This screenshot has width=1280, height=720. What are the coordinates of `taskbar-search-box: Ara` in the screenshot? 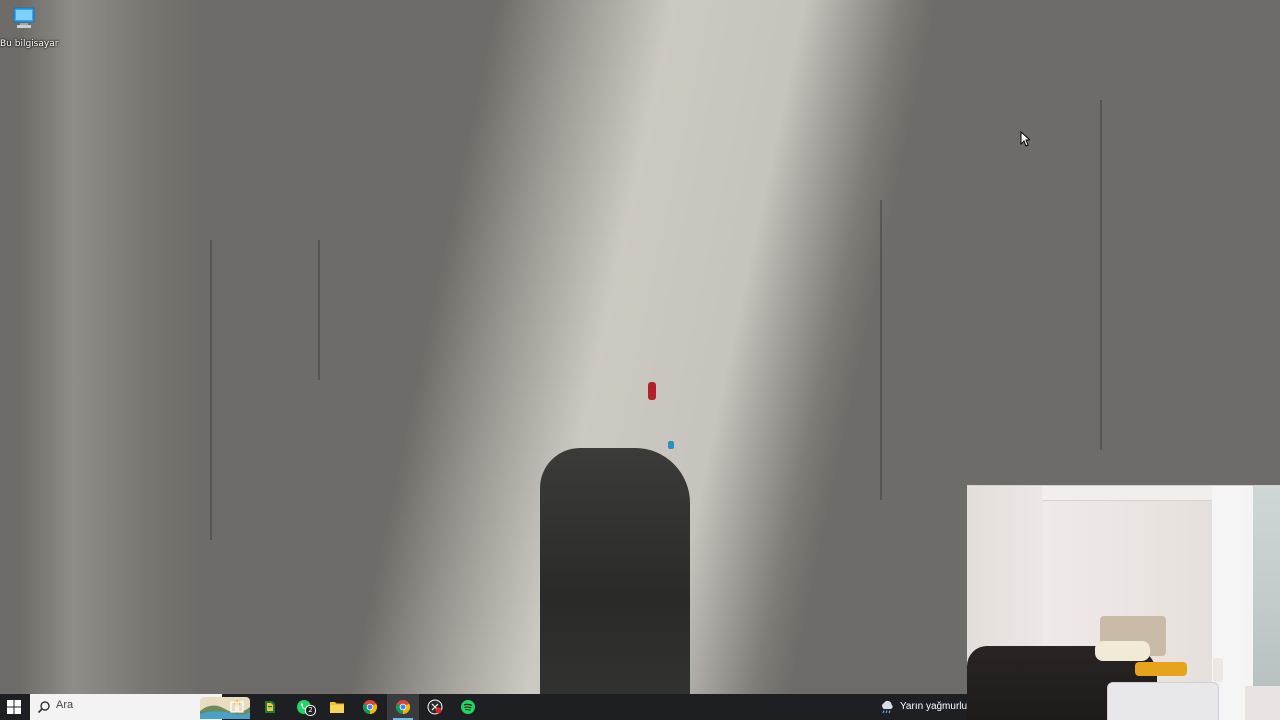 It's located at (140, 707).